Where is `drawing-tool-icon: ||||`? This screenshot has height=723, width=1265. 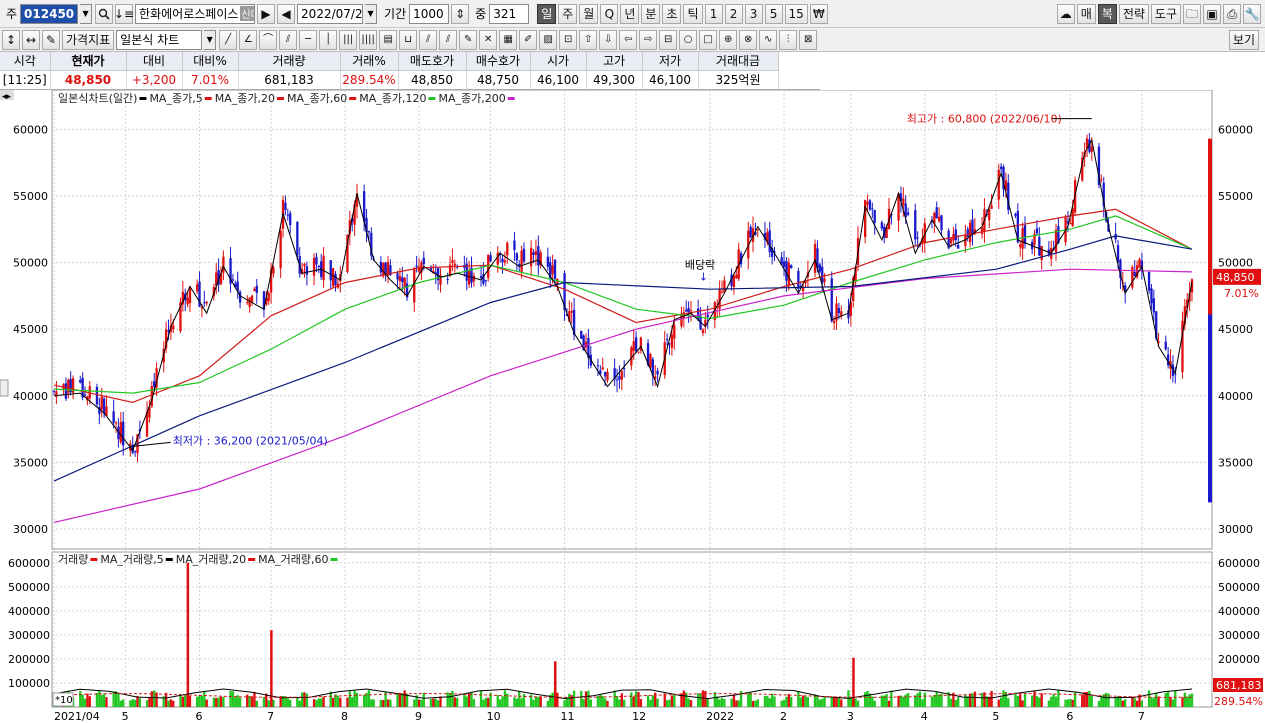
drawing-tool-icon: |||| is located at coordinates (368, 39).